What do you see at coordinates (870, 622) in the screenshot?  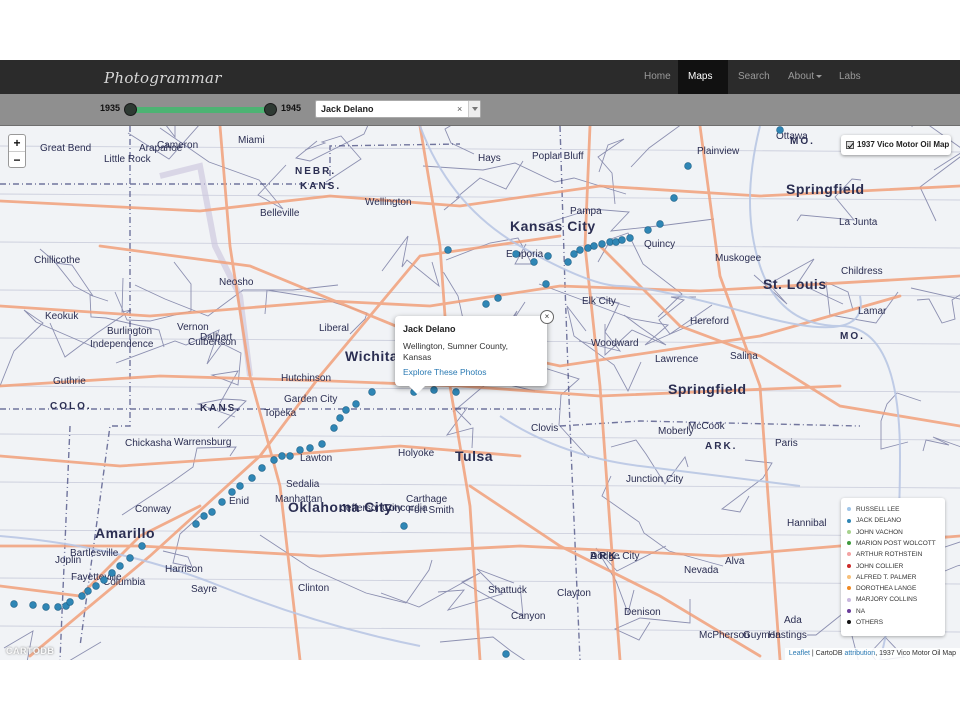 I see `legend-label: OTHERS` at bounding box center [870, 622].